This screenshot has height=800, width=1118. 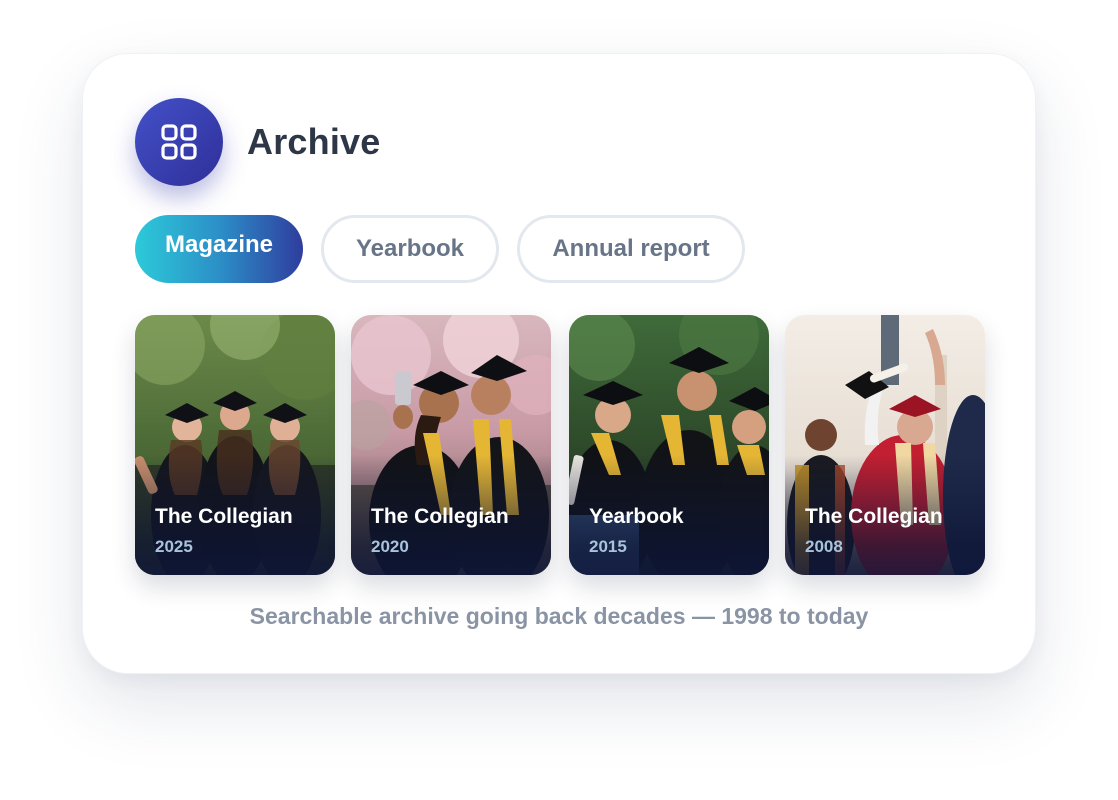 What do you see at coordinates (410, 249) in the screenshot?
I see `tab-yearbook: Yearbook` at bounding box center [410, 249].